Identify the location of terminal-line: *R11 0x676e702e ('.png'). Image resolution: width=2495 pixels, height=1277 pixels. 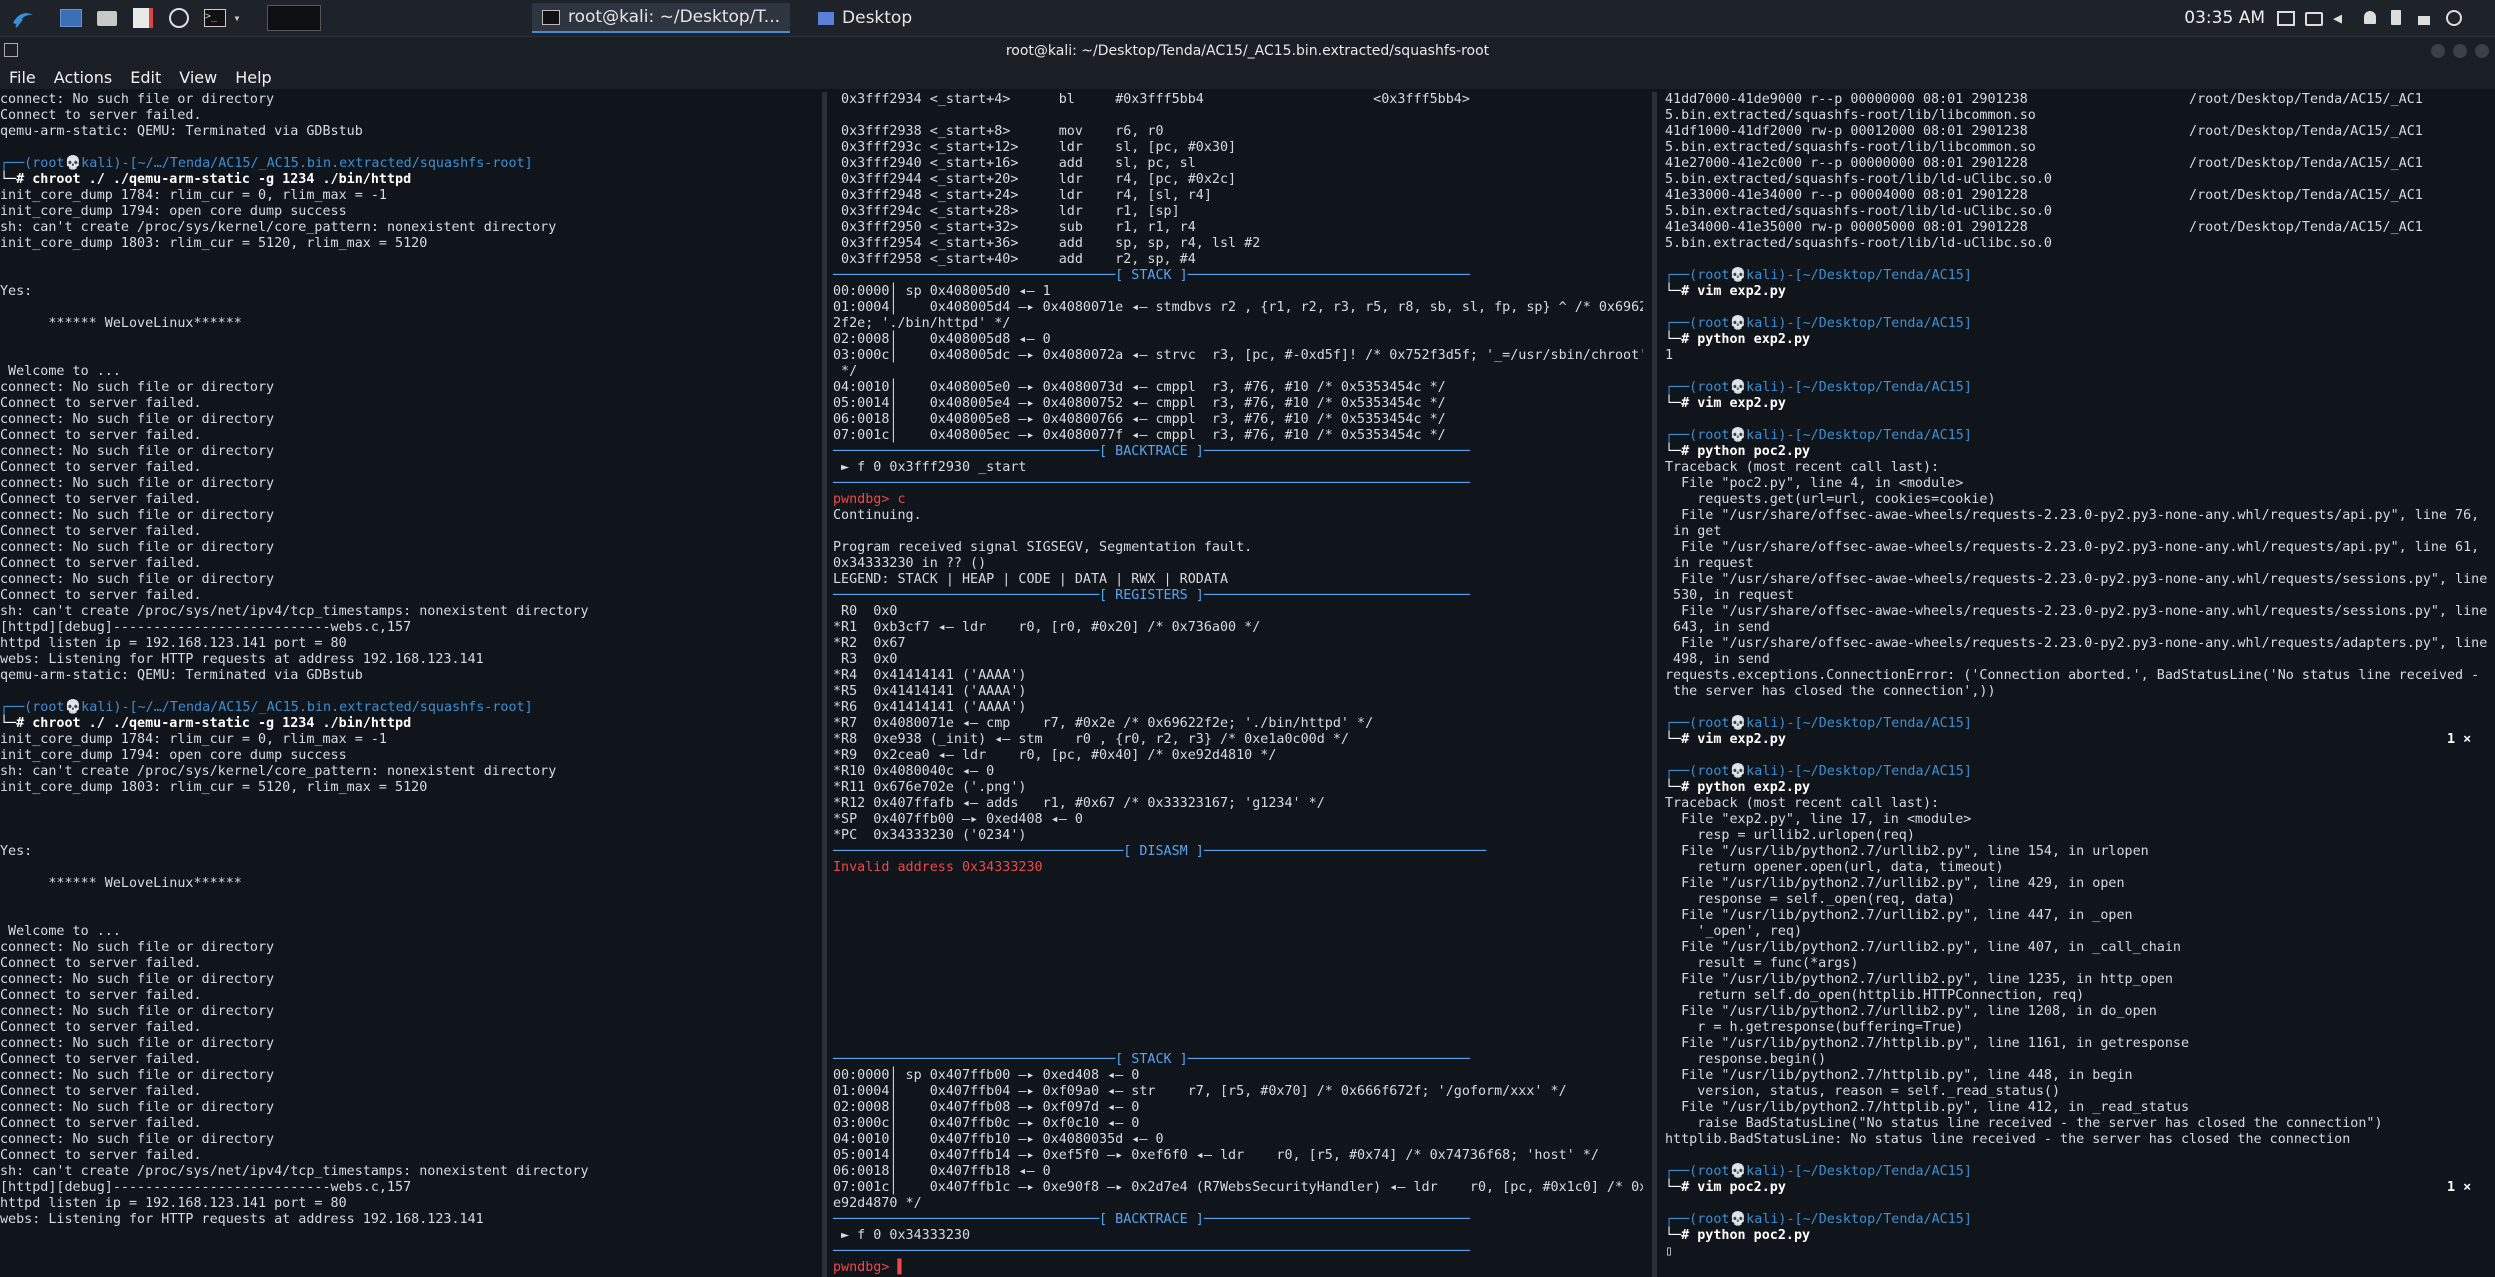
(930, 787).